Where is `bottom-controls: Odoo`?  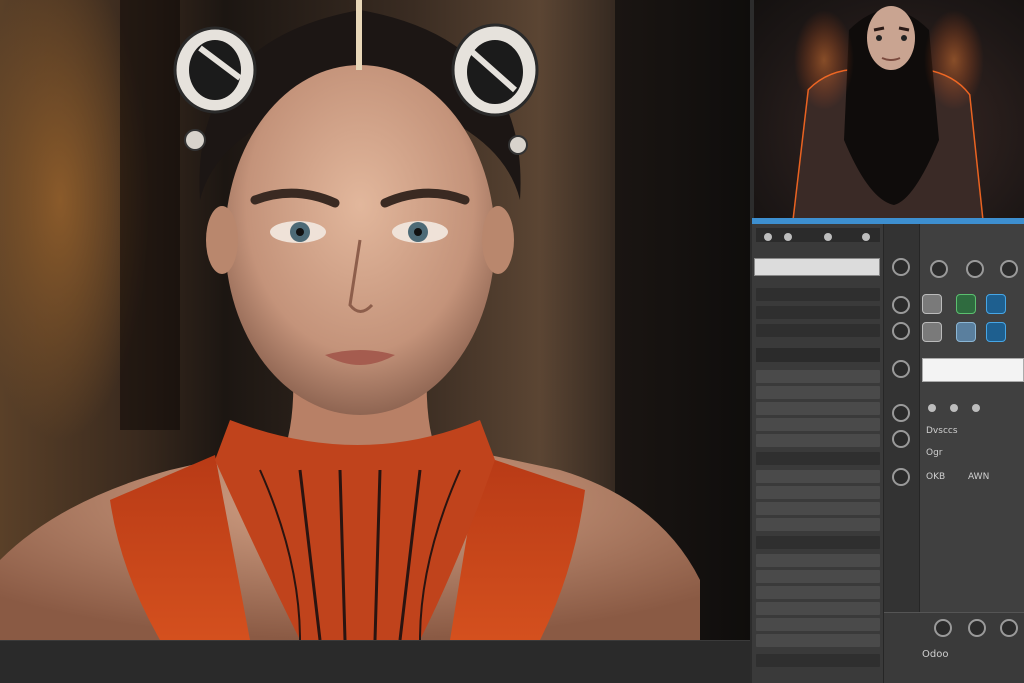
bottom-controls: Odoo is located at coordinates (954, 647).